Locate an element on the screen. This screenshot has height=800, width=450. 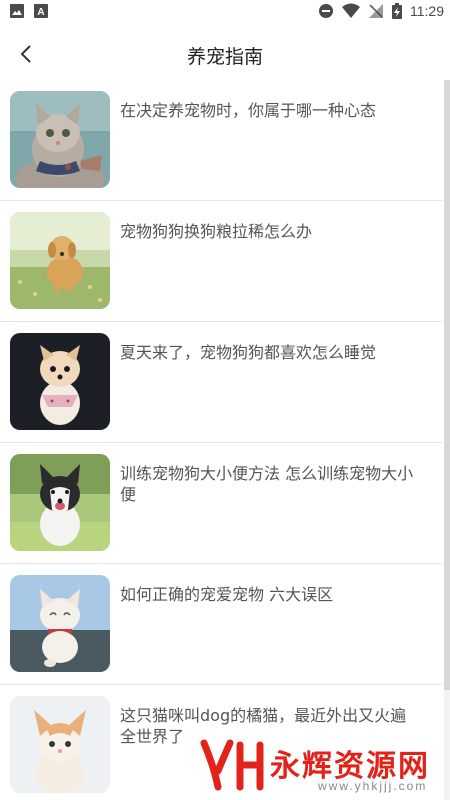
watermark-url: www.yhkjjj.com is located at coordinates (373, 786).